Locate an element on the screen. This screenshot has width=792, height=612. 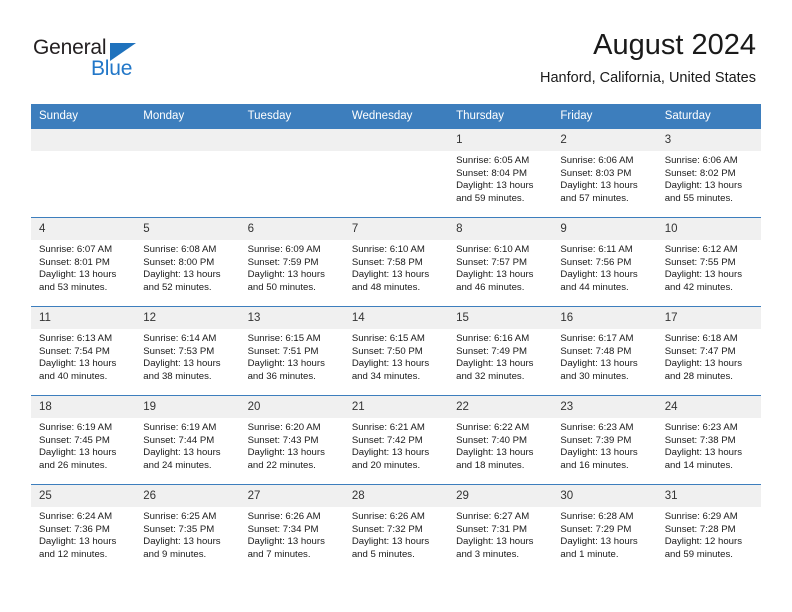
sunset-text: Sunset: 8:03 PM is located at coordinates (596, 173).